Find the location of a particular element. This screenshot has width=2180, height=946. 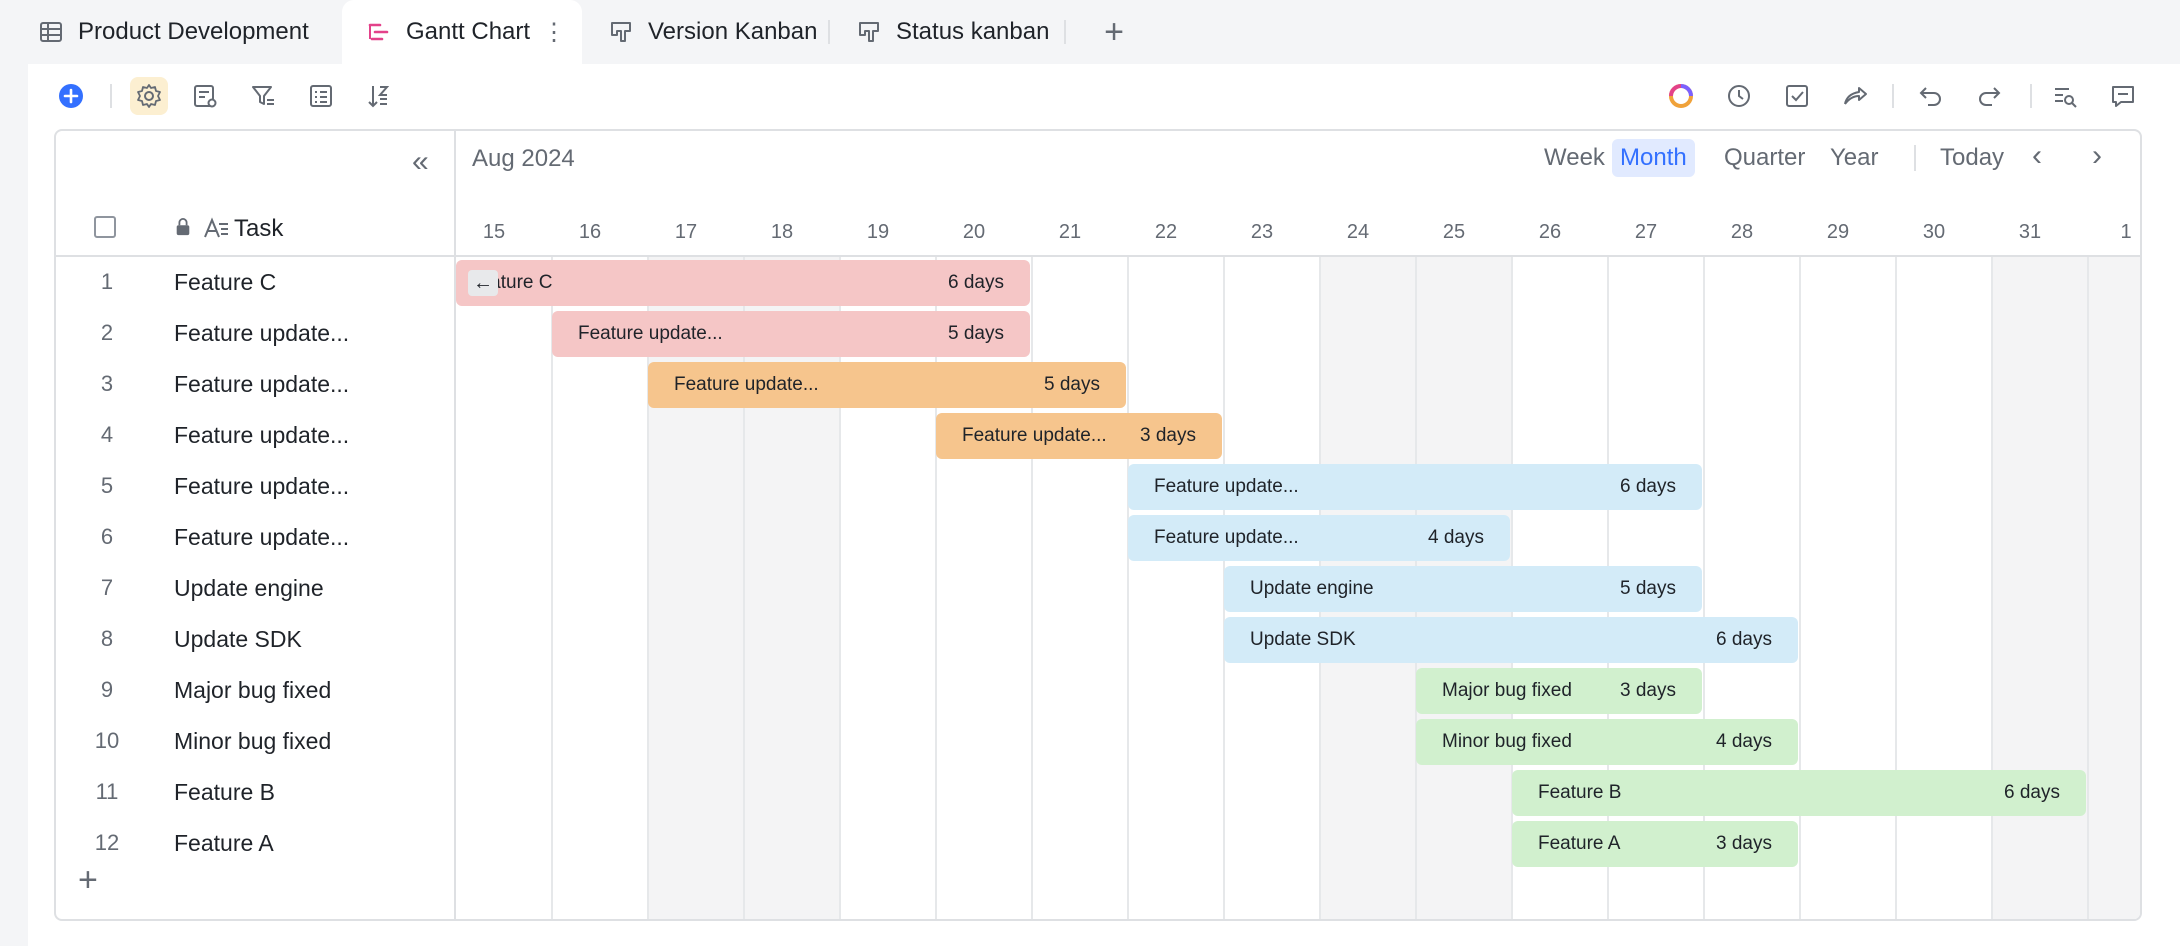

day-label: 26 is located at coordinates (1550, 232).